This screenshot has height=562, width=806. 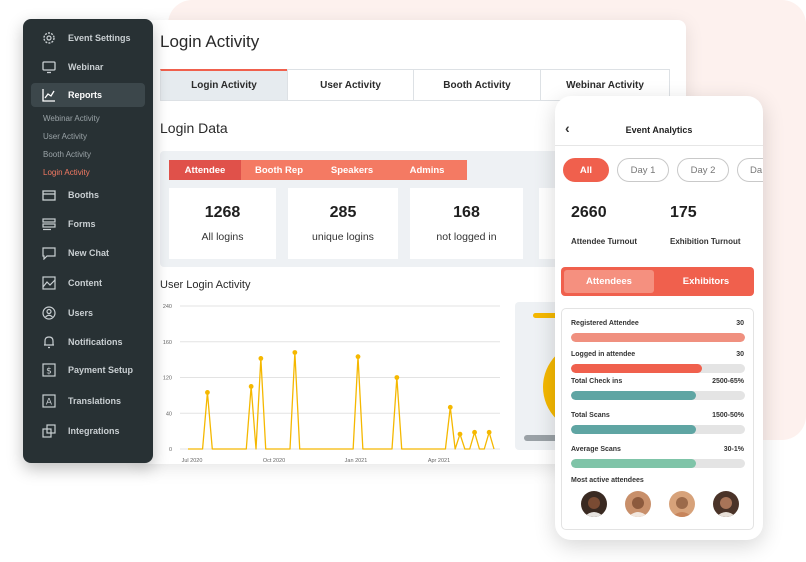 I want to click on sidebar-item-forms: Forms, so click(x=88, y=224).